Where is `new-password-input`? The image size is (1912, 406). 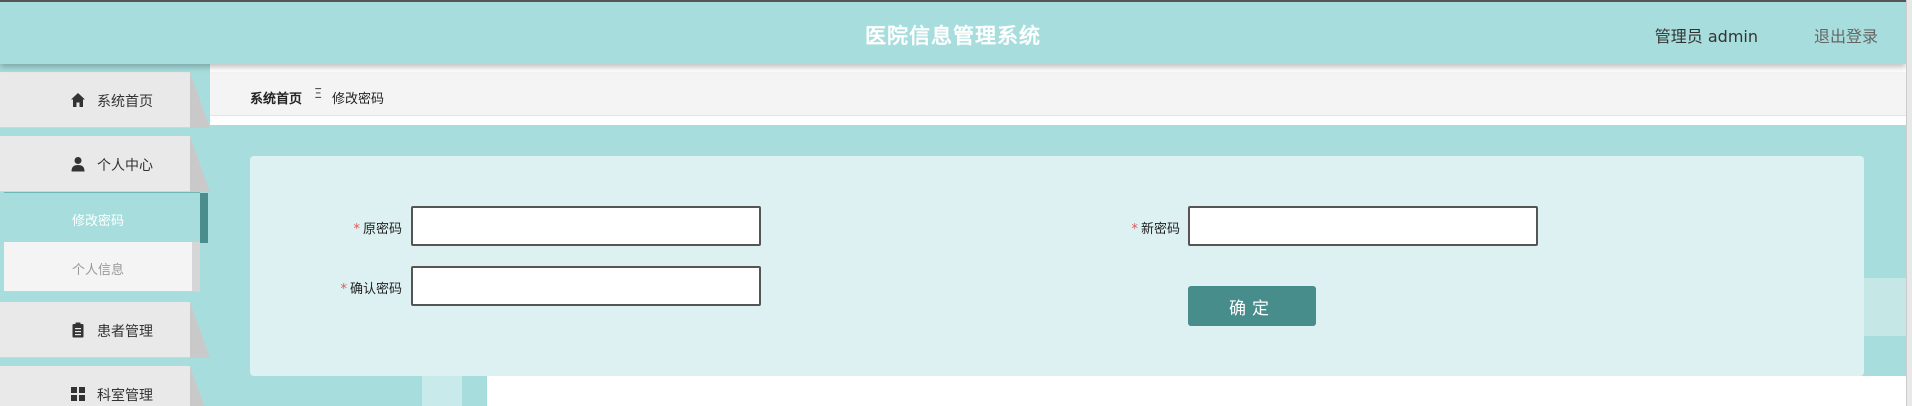
new-password-input is located at coordinates (1363, 226).